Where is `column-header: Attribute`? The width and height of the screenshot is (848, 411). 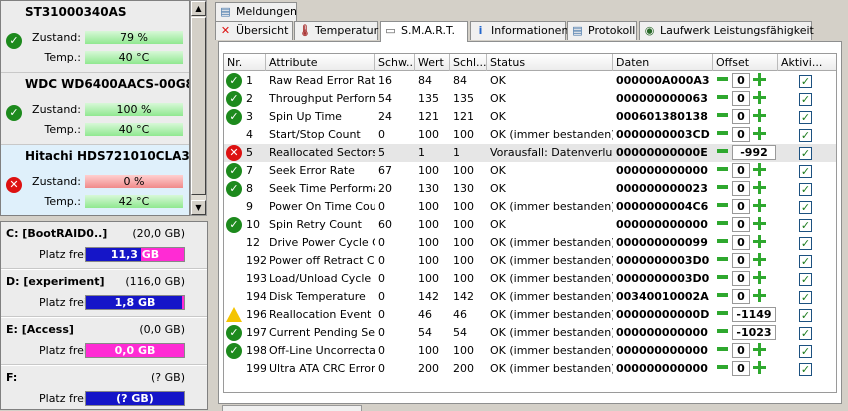 column-header: Attribute is located at coordinates (320, 62).